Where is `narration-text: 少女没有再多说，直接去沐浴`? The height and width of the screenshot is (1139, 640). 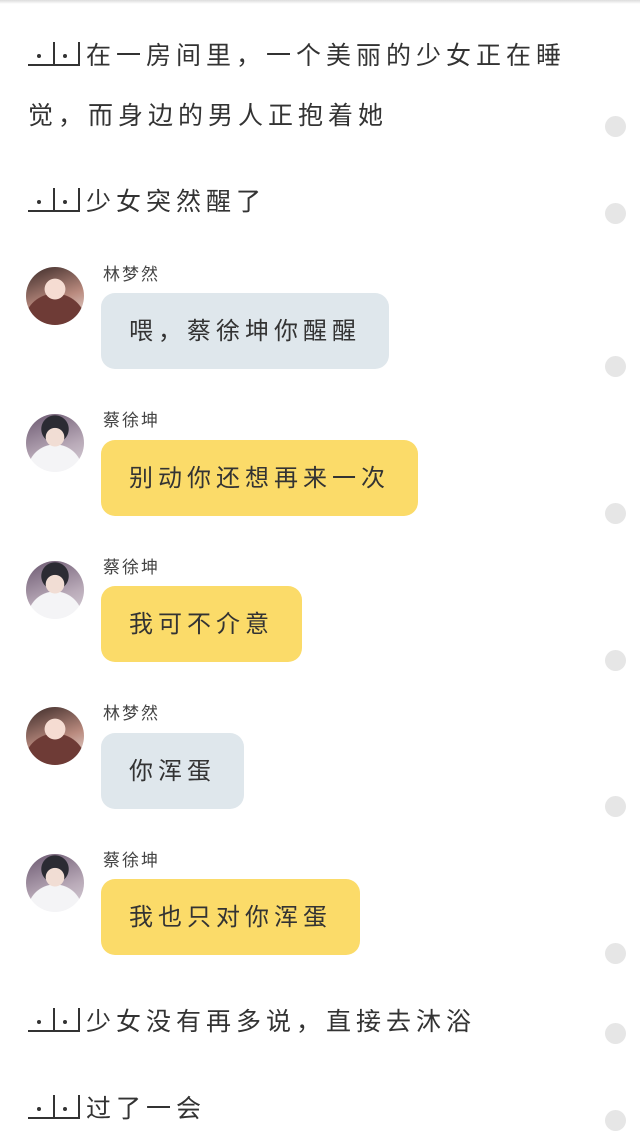 narration-text: 少女没有再多说，直接去沐浴 is located at coordinates (281, 1021).